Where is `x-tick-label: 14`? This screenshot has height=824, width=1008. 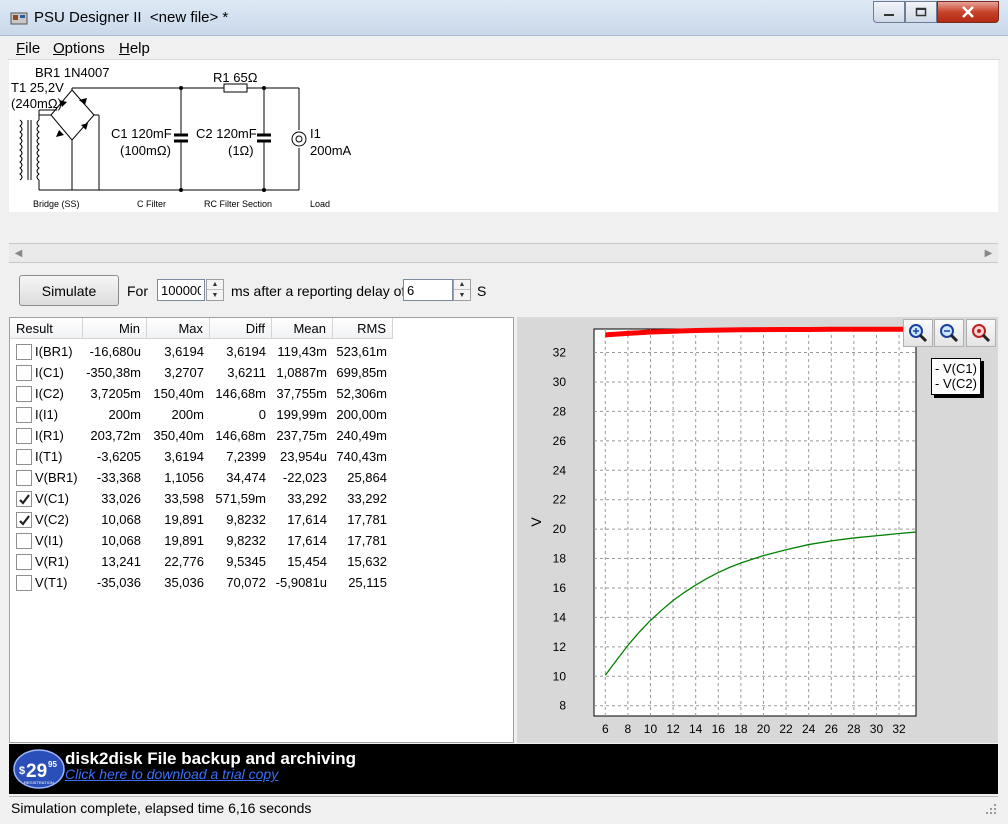
x-tick-label: 14 is located at coordinates (696, 729).